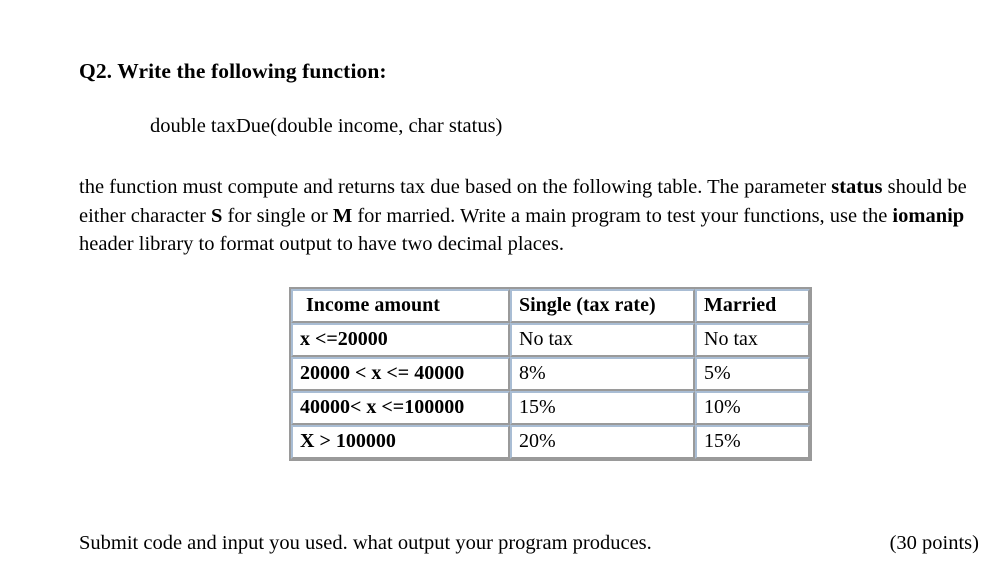  I want to click on table-row: x <=20000 No tax No tax, so click(550, 340).